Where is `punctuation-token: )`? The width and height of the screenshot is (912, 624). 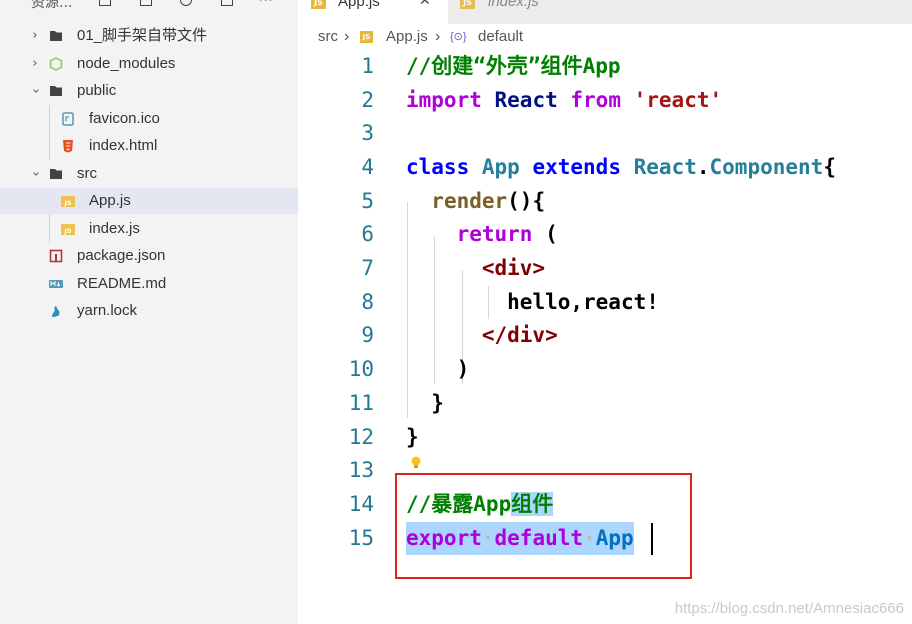
punctuation-token: ) is located at coordinates (463, 369).